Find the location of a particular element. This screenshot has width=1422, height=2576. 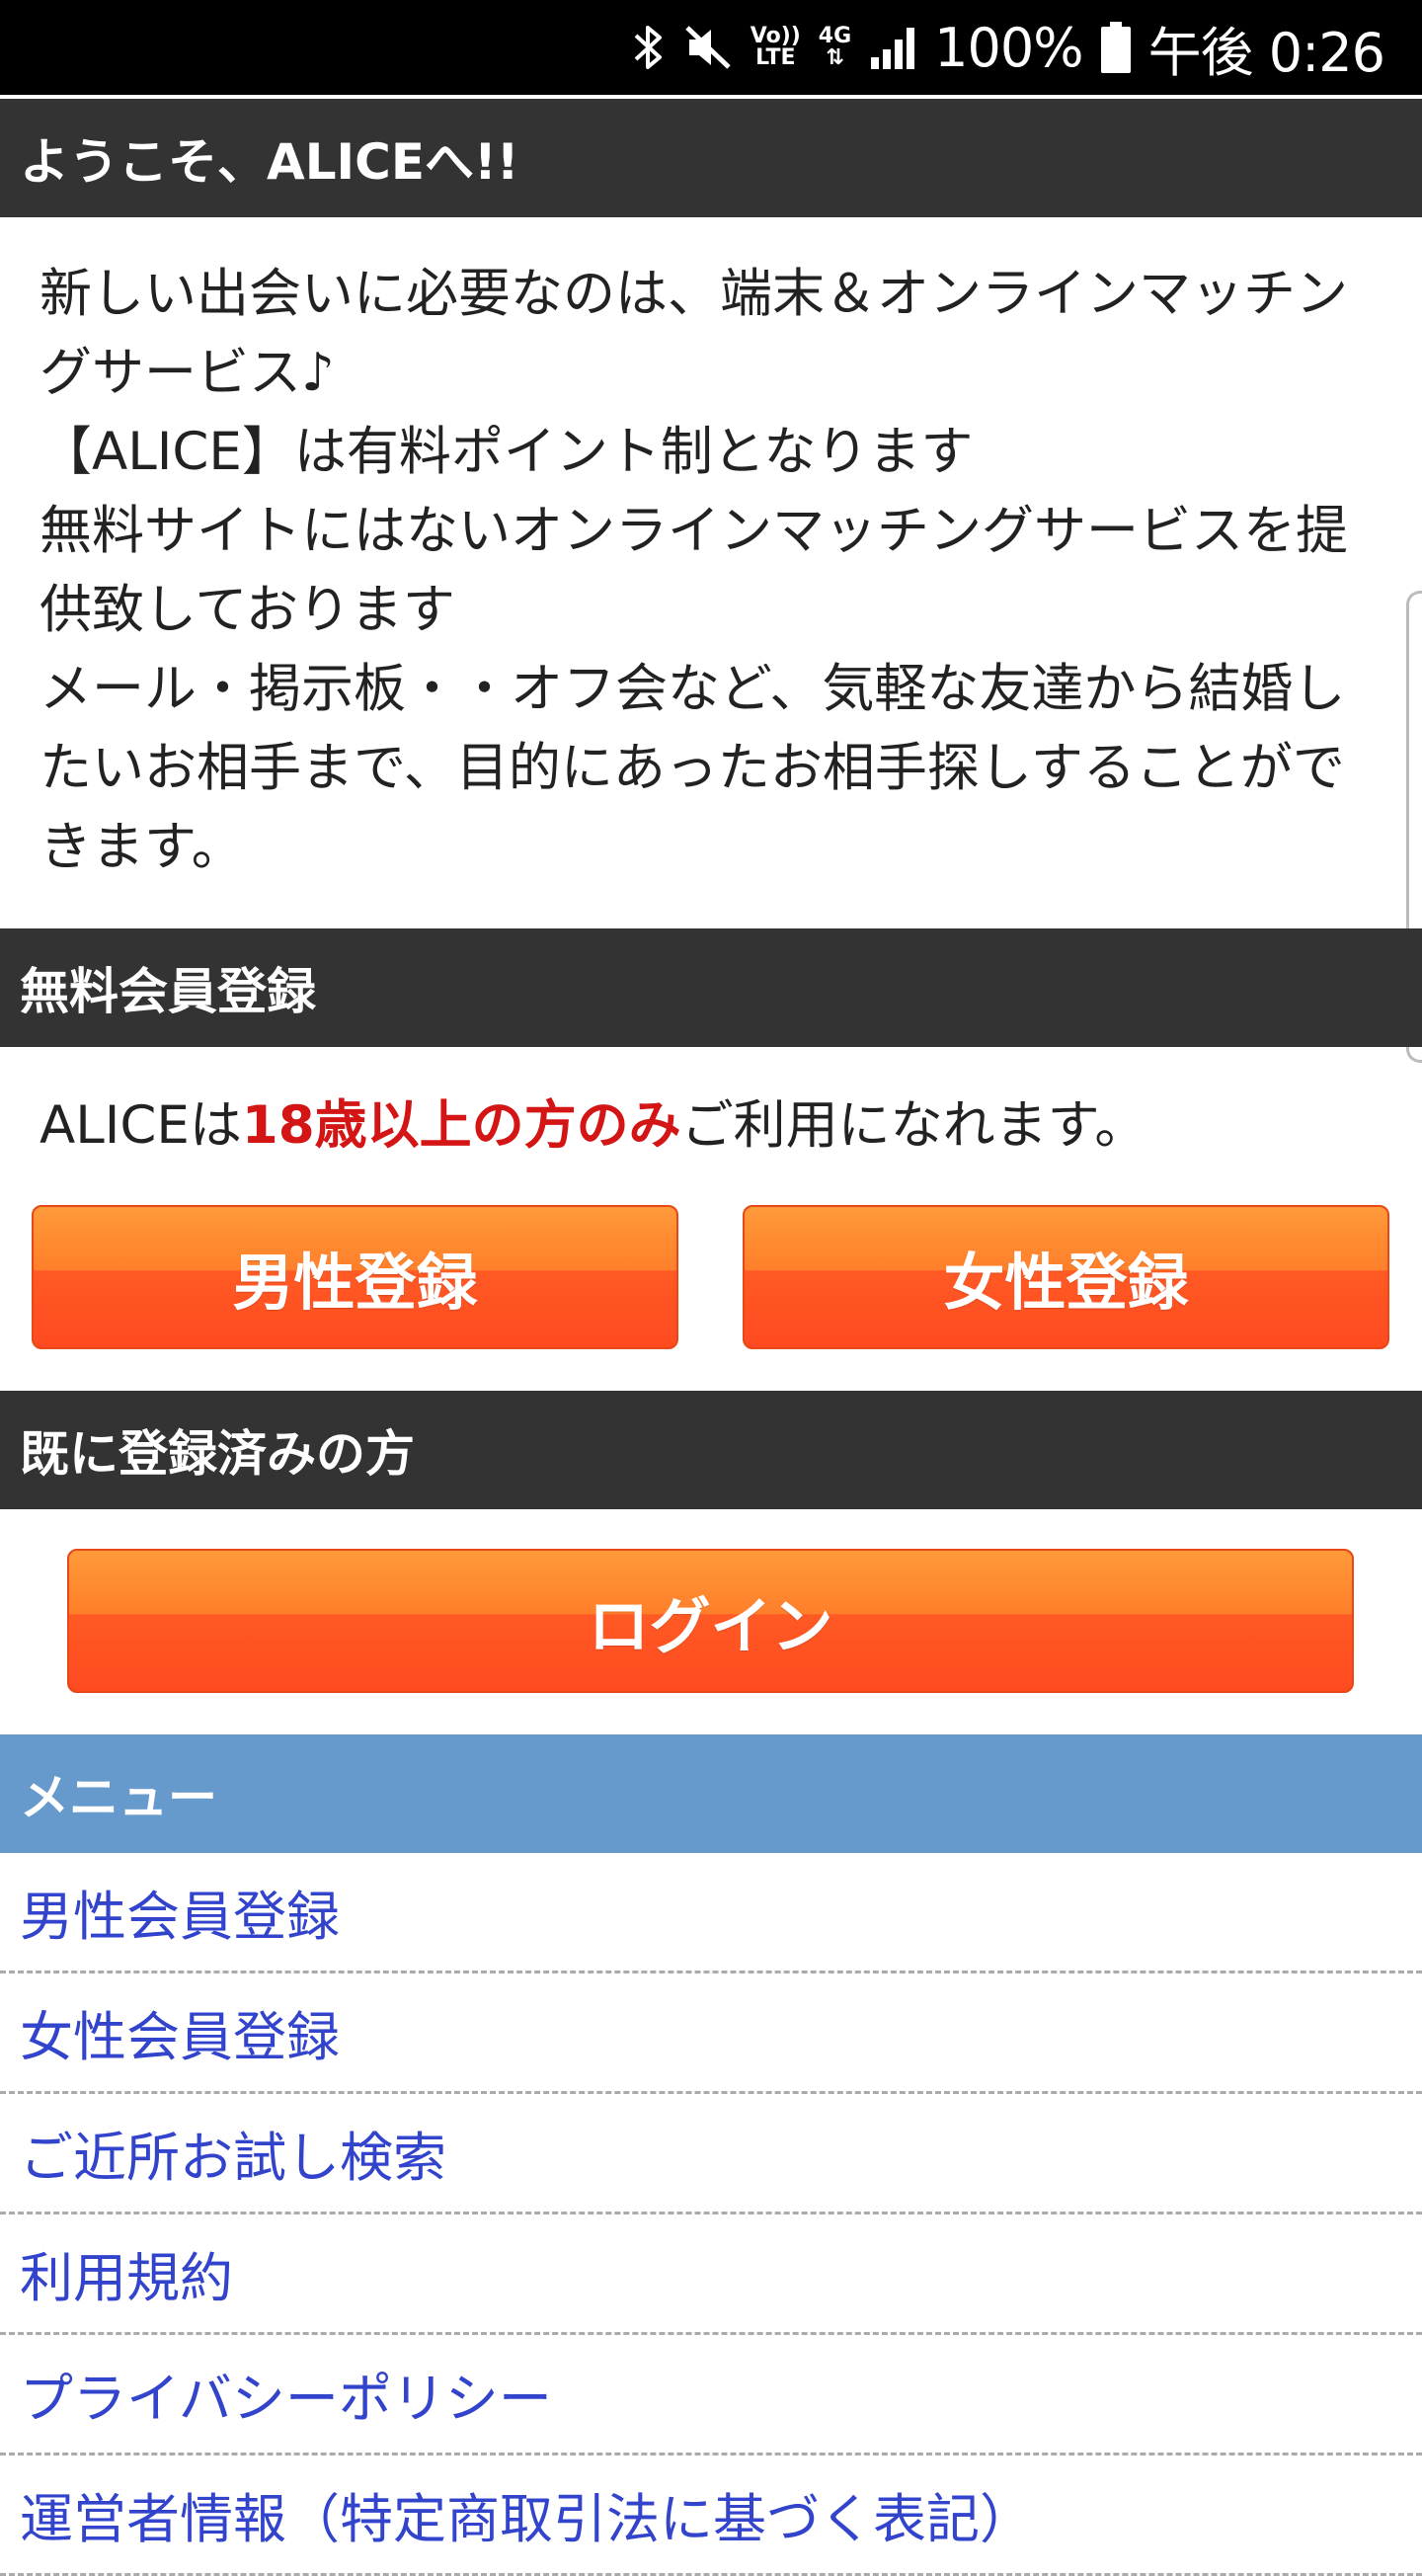

intro-paragraph: 無料サイトにはないオンラインマッチングサービスを提供致しております is located at coordinates (694, 570).